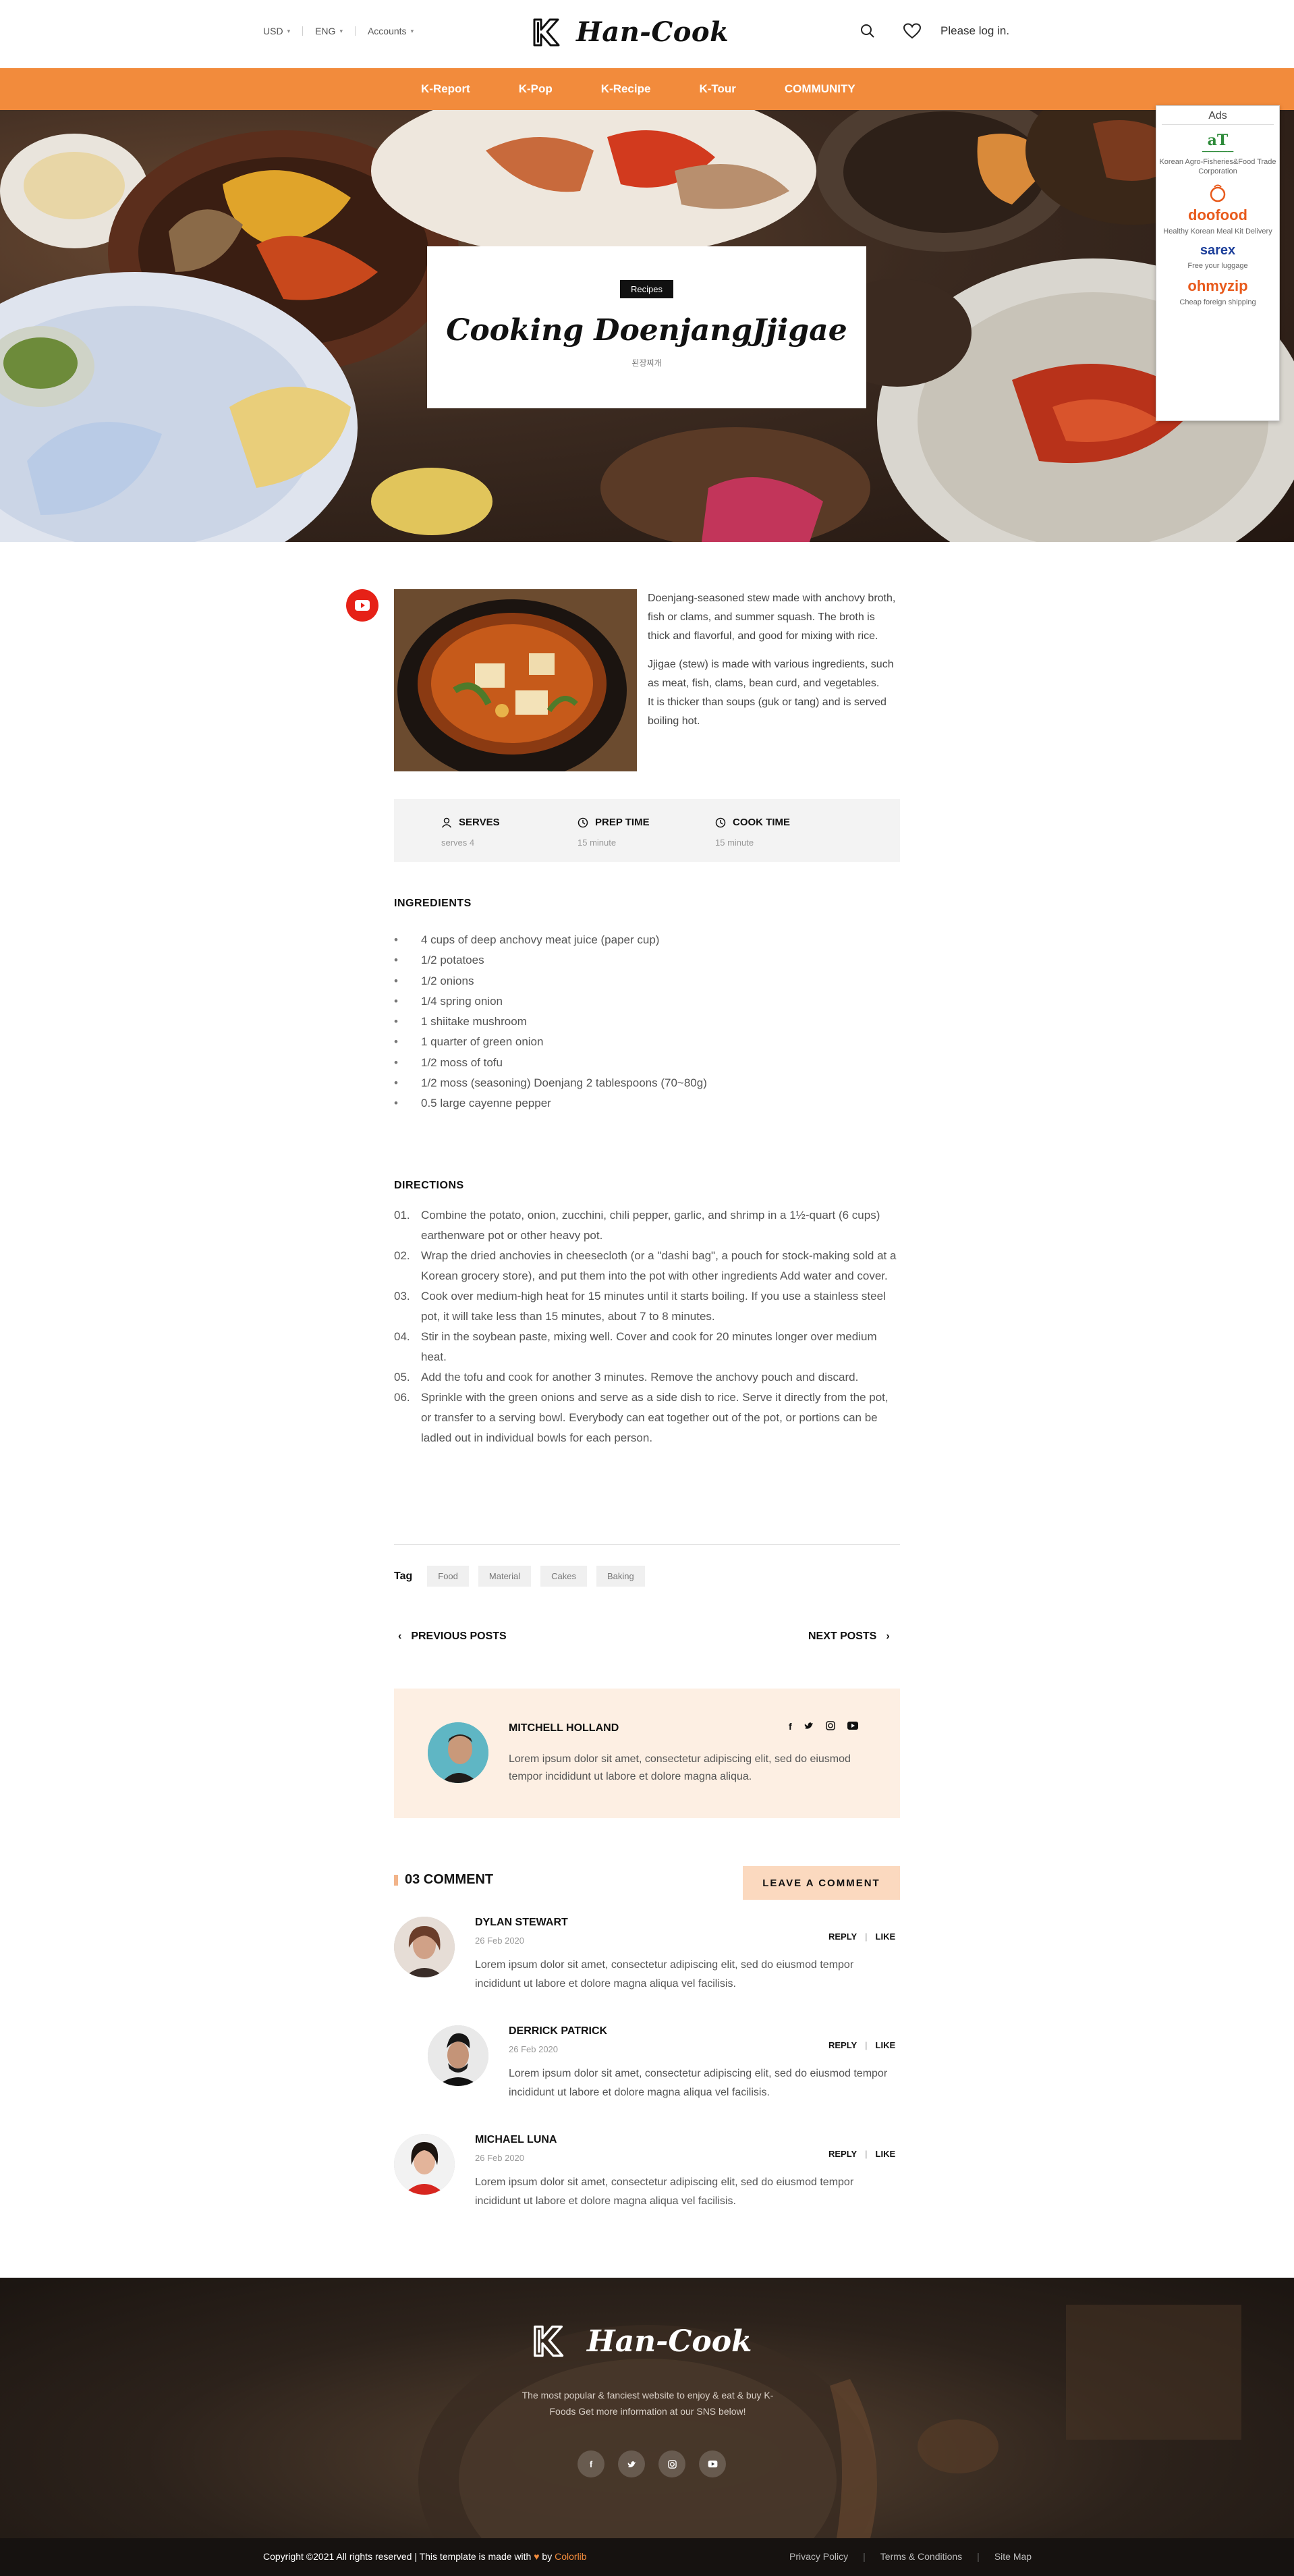 The image size is (1294, 2576). I want to click on login-link: Please log in., so click(974, 31).